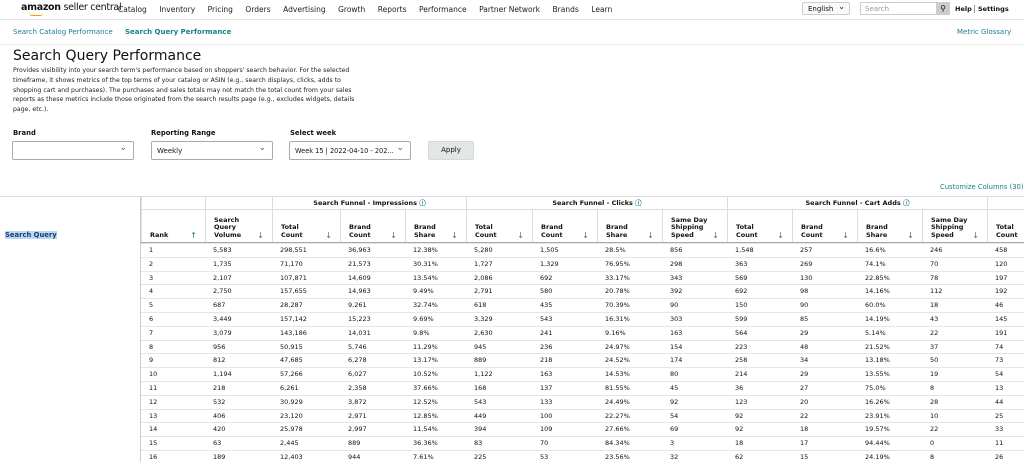  What do you see at coordinates (804, 388) in the screenshot?
I see `table-cell: 27` at bounding box center [804, 388].